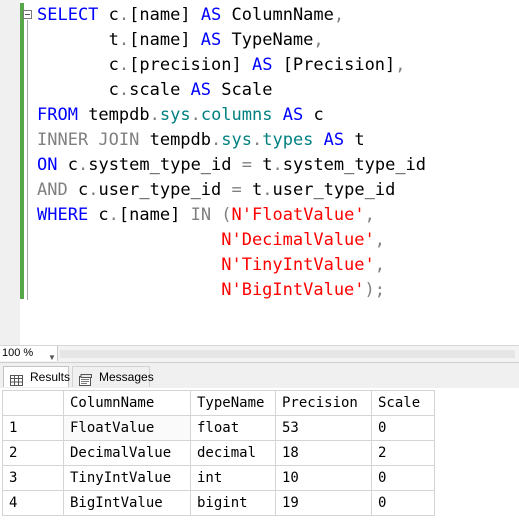 This screenshot has width=519, height=527. Describe the element at coordinates (10, 172) in the screenshot. I see `editor-margin` at that location.